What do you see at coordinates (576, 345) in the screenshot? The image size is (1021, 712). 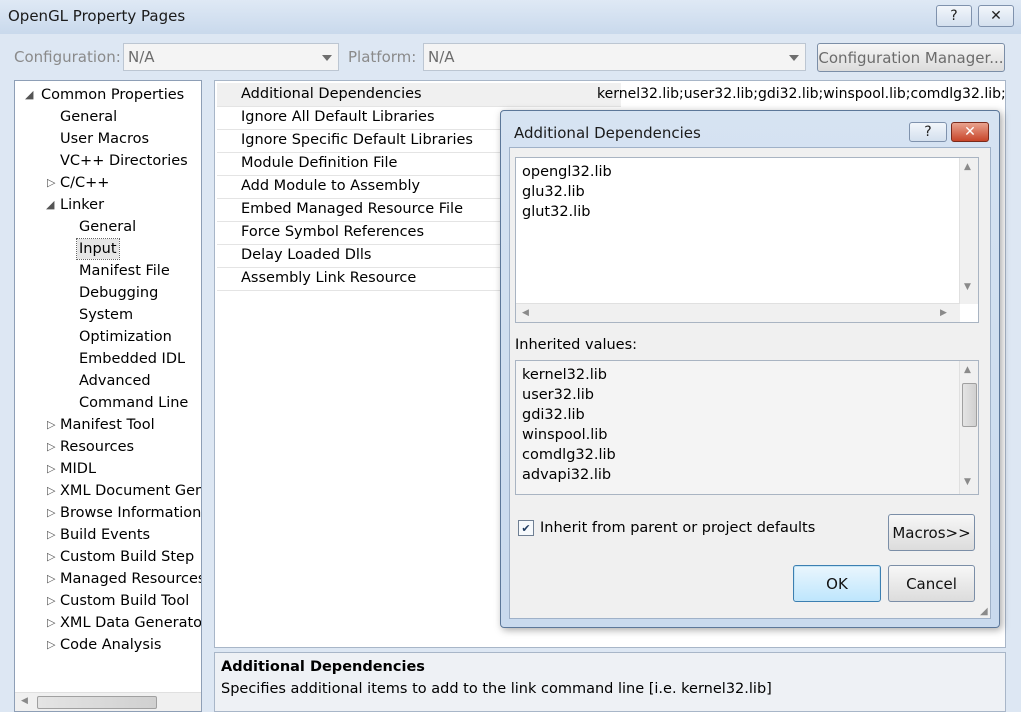 I see `inherited-values-label: Inherited values:` at bounding box center [576, 345].